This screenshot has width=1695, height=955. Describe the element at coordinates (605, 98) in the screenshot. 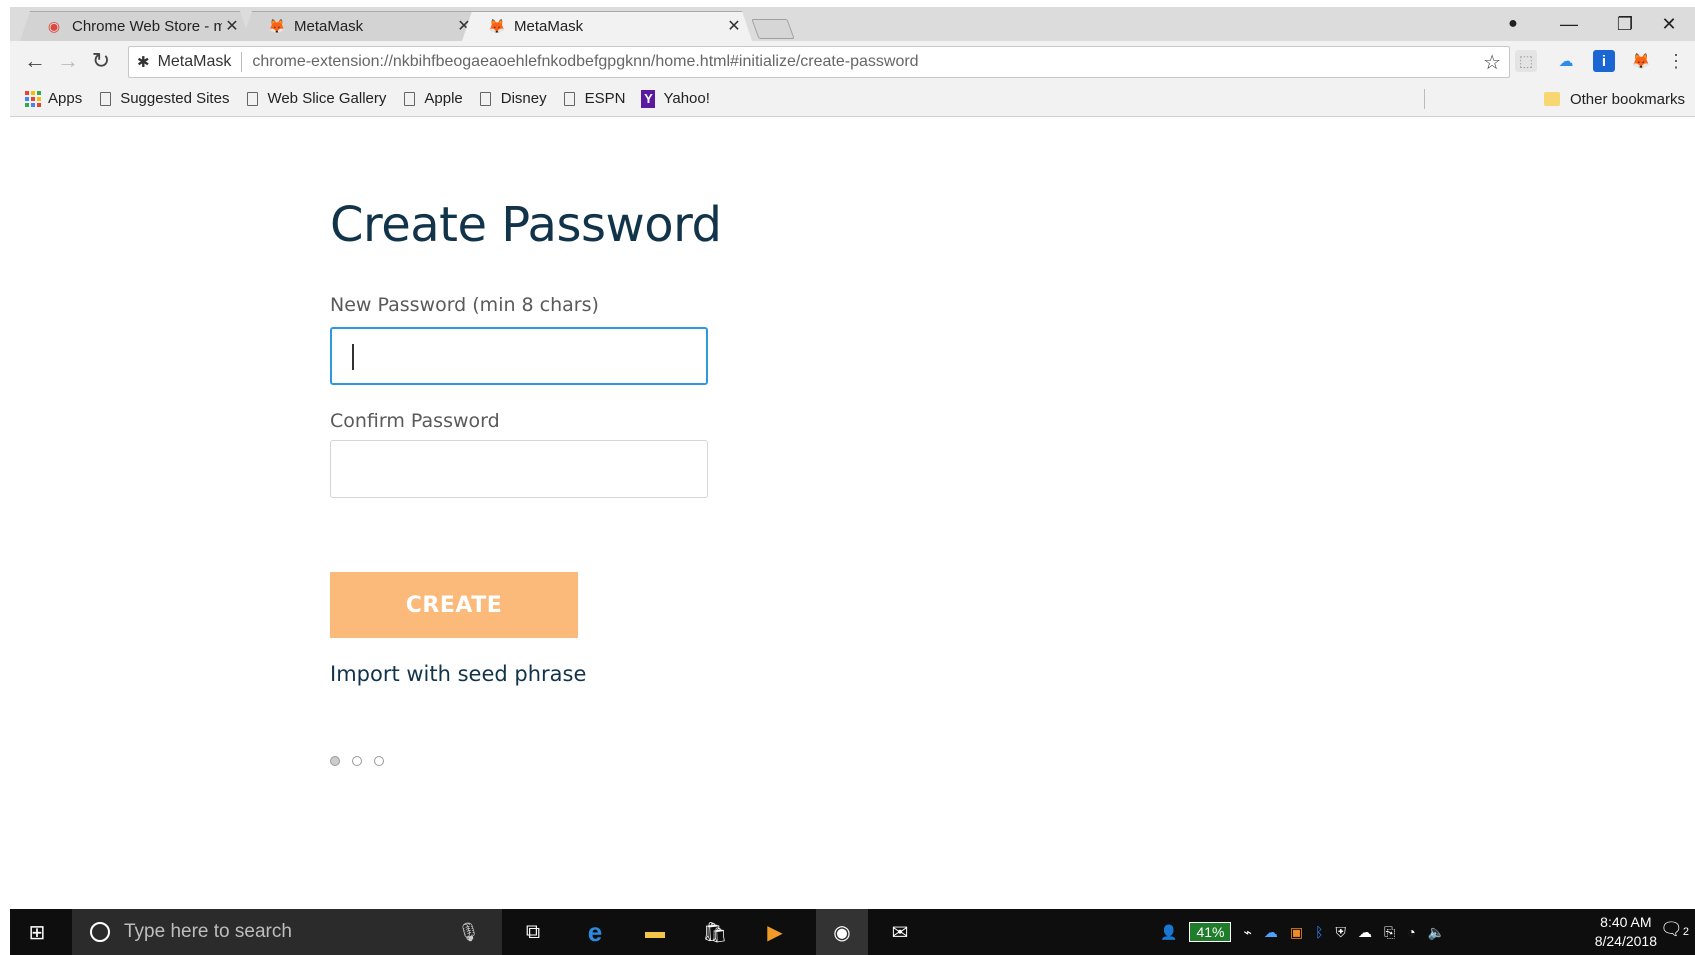

I see `bookmark-label: ESPN` at that location.